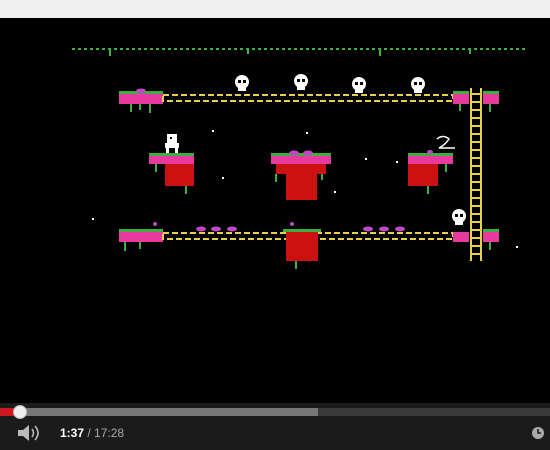  I want to click on settings-button, so click(538, 433).